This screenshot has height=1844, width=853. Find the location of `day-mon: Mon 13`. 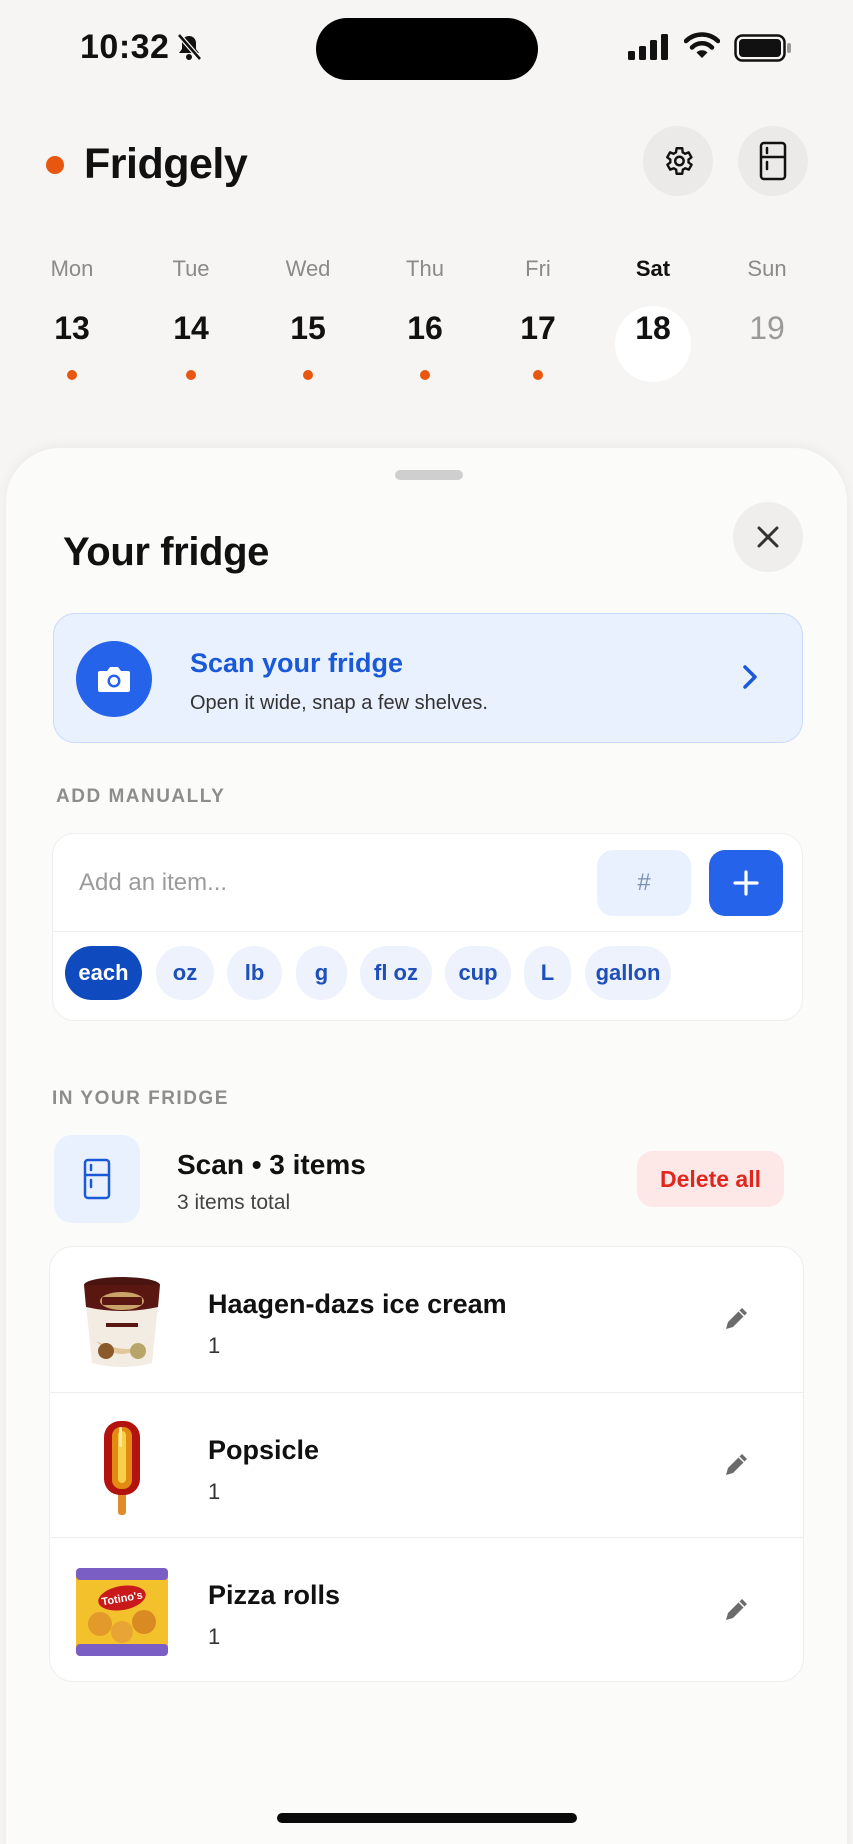

day-mon: Mon 13 is located at coordinates (72, 318).